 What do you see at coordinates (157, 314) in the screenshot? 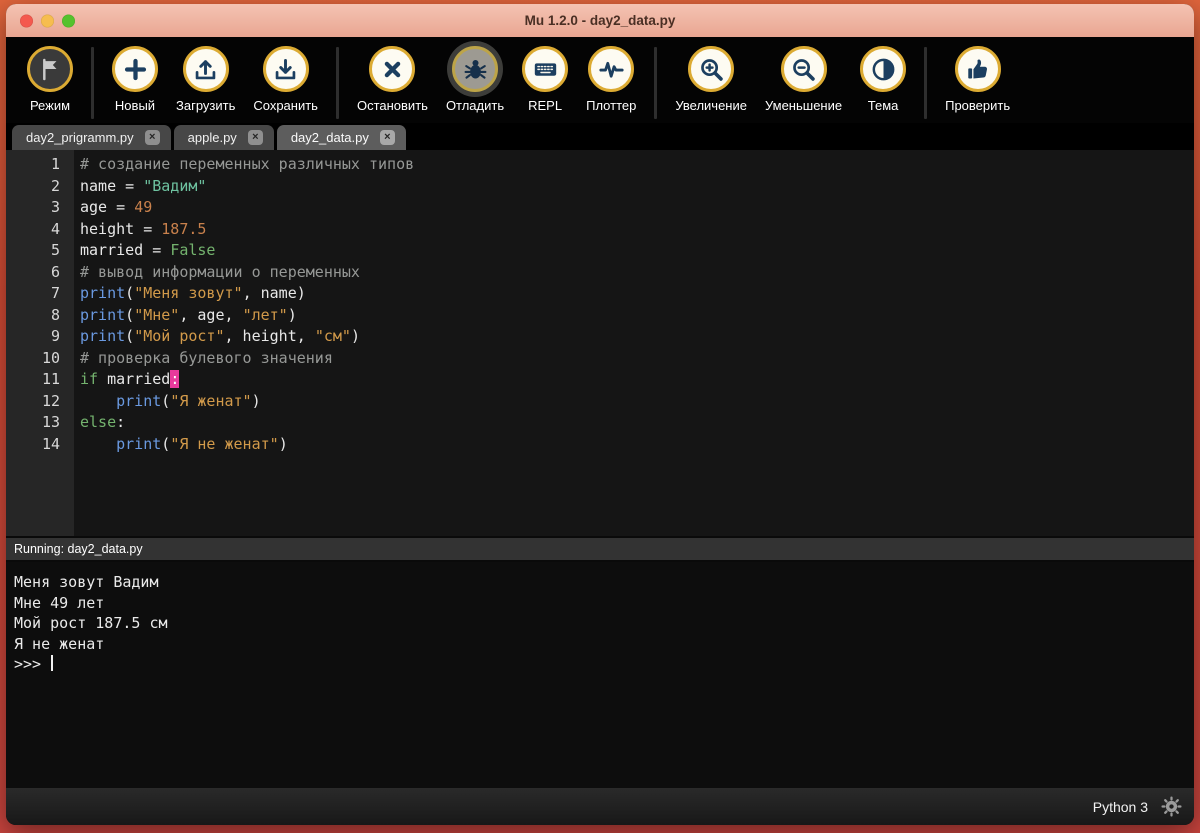
I see `code-token: "Мне"` at bounding box center [157, 314].